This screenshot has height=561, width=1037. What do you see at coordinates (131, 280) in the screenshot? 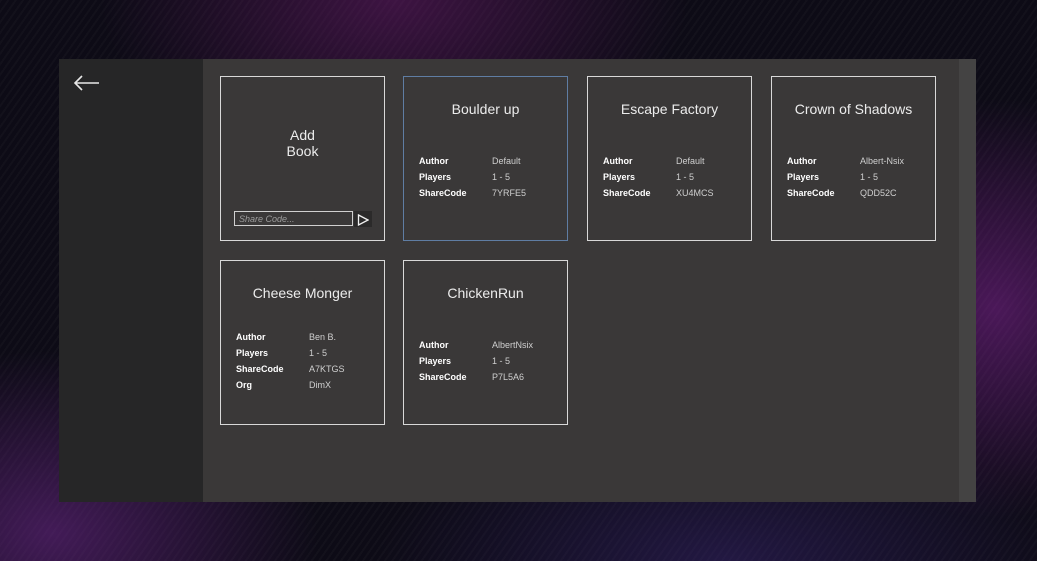
I see `sidebar` at bounding box center [131, 280].